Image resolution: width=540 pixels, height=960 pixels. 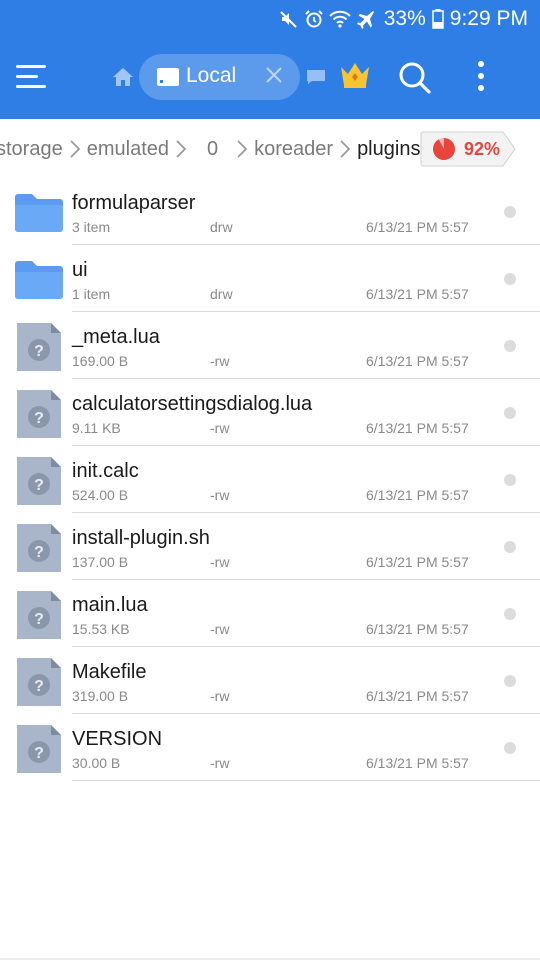 I want to click on storage-usage-badge: 92%, so click(x=468, y=149).